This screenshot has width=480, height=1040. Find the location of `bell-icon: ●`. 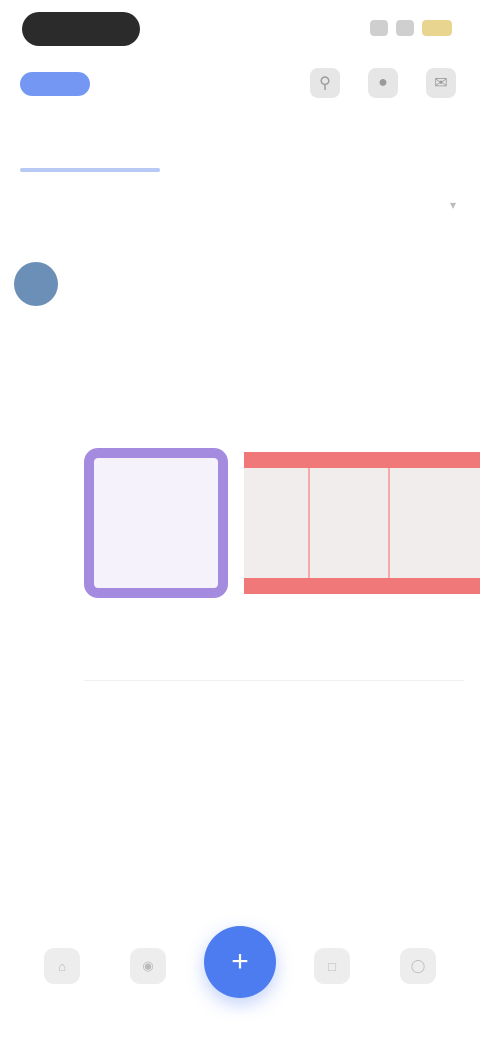

bell-icon: ● is located at coordinates (383, 82).